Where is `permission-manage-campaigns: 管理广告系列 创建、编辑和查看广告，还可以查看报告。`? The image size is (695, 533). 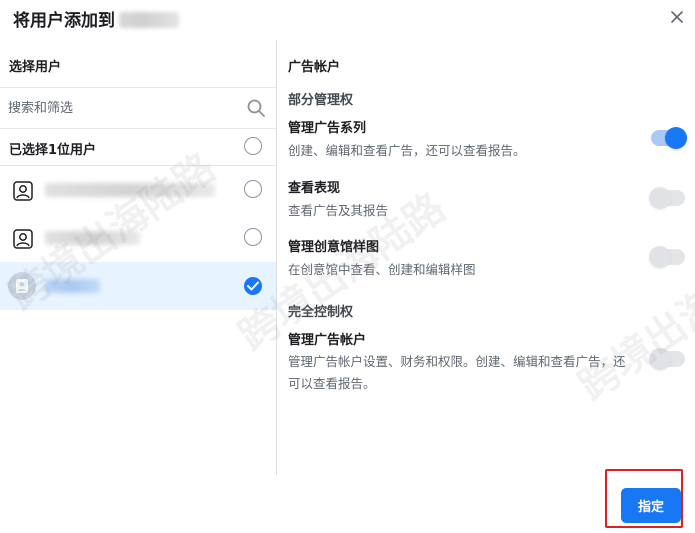 permission-manage-campaigns: 管理广告系列 创建、编辑和查看广告，还可以查看报告。 is located at coordinates (488, 139).